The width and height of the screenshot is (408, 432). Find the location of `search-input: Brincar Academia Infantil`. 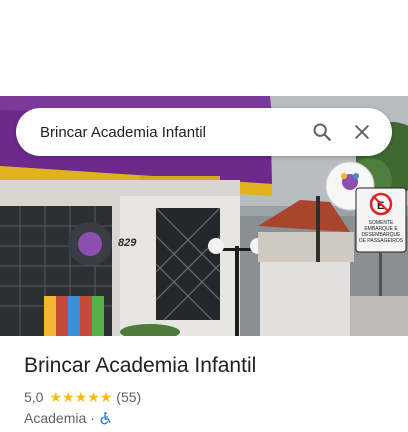

search-input: Brincar Academia Infantil is located at coordinates (171, 132).